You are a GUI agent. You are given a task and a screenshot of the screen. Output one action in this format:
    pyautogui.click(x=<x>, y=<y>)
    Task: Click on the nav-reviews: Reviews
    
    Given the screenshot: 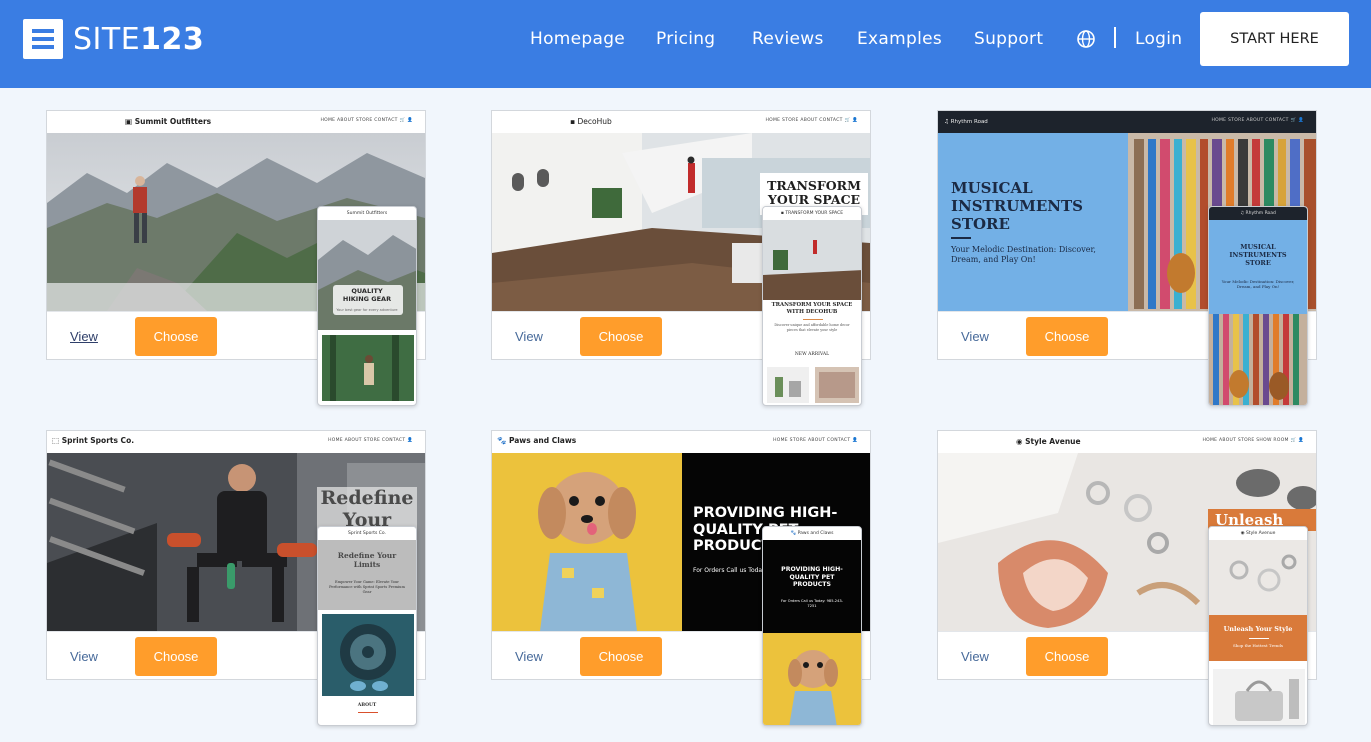 What is the action you would take?
    pyautogui.click(x=788, y=39)
    